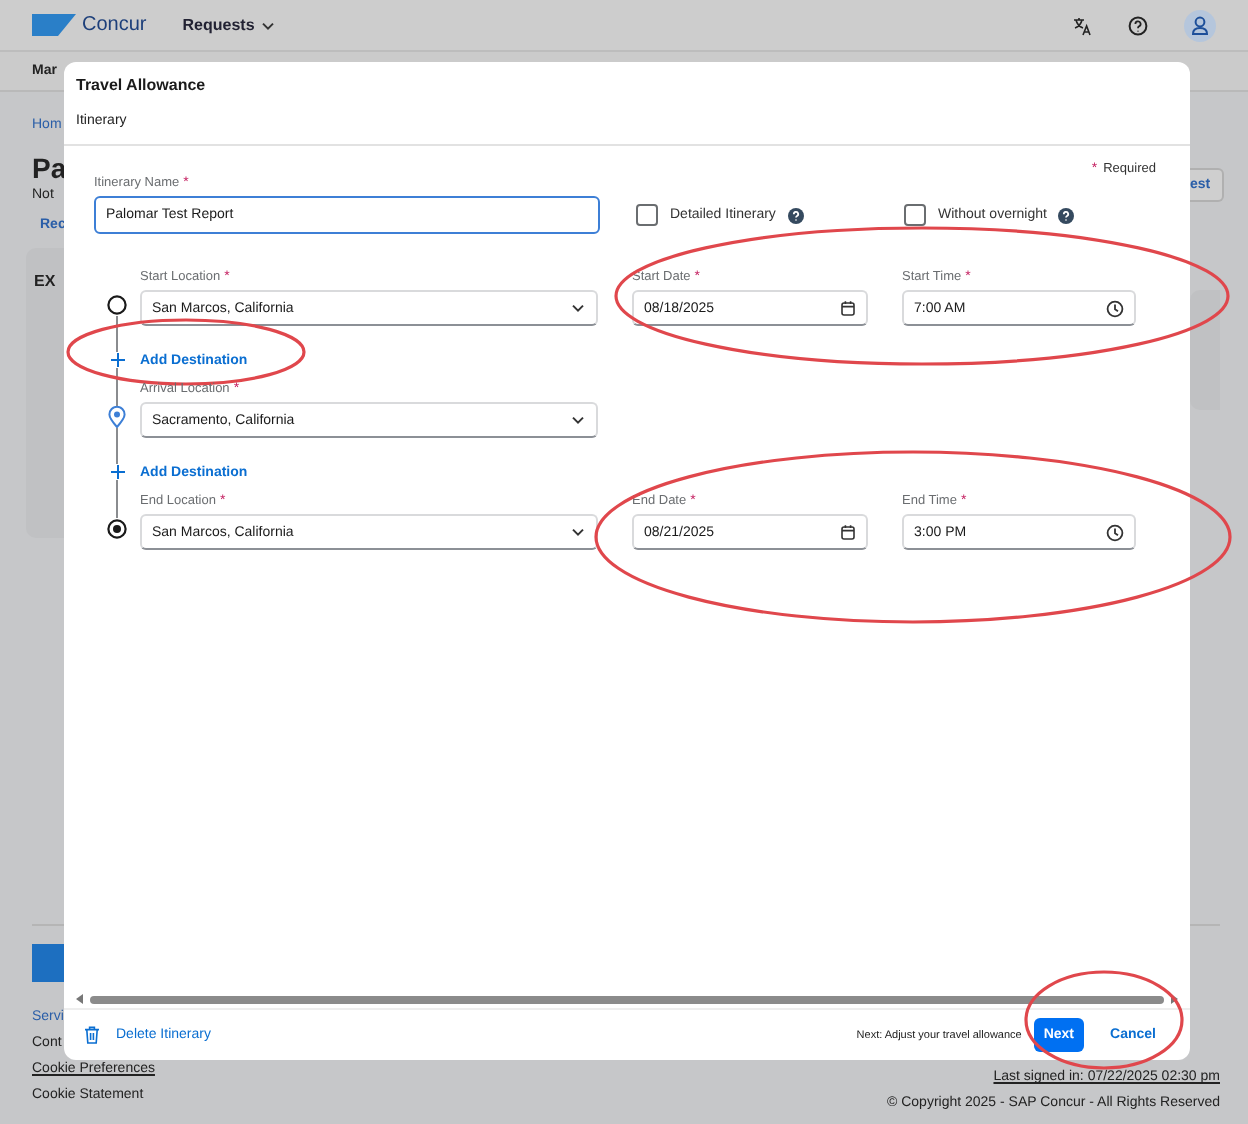  I want to click on translate-icon, so click(1082, 25).